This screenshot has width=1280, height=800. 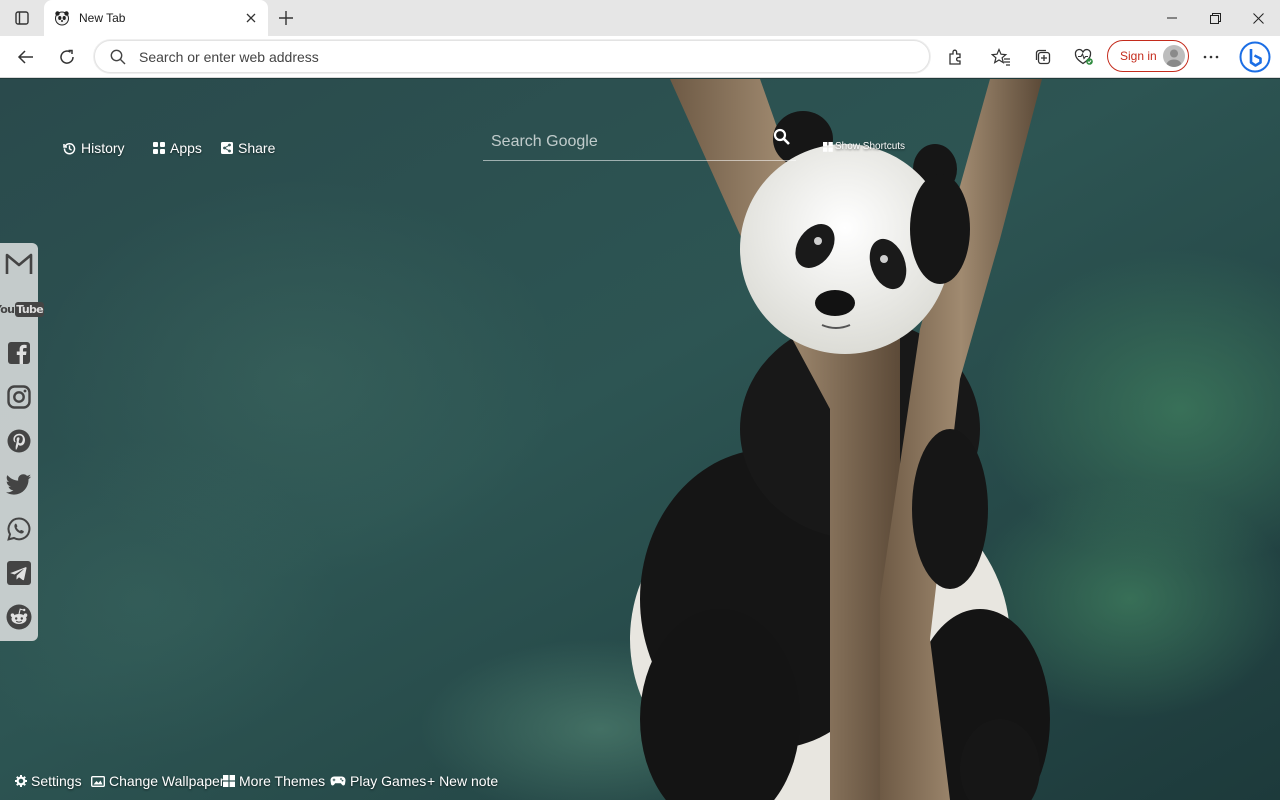 I want to click on apps-label: Apps, so click(x=186, y=148).